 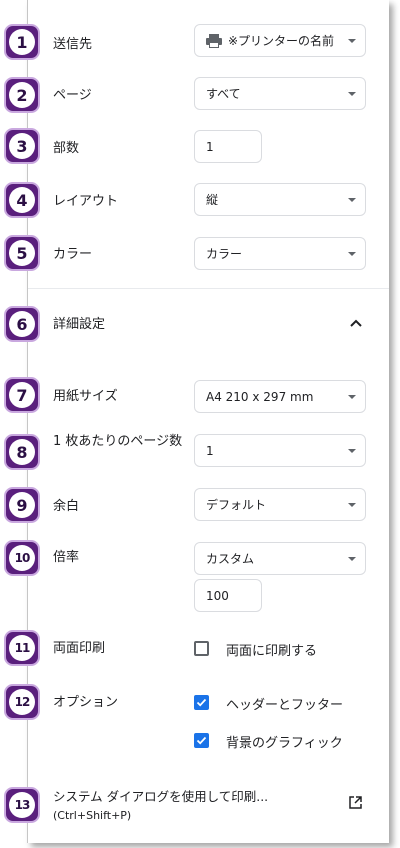 What do you see at coordinates (280, 93) in the screenshot?
I see `pages-select: すべて` at bounding box center [280, 93].